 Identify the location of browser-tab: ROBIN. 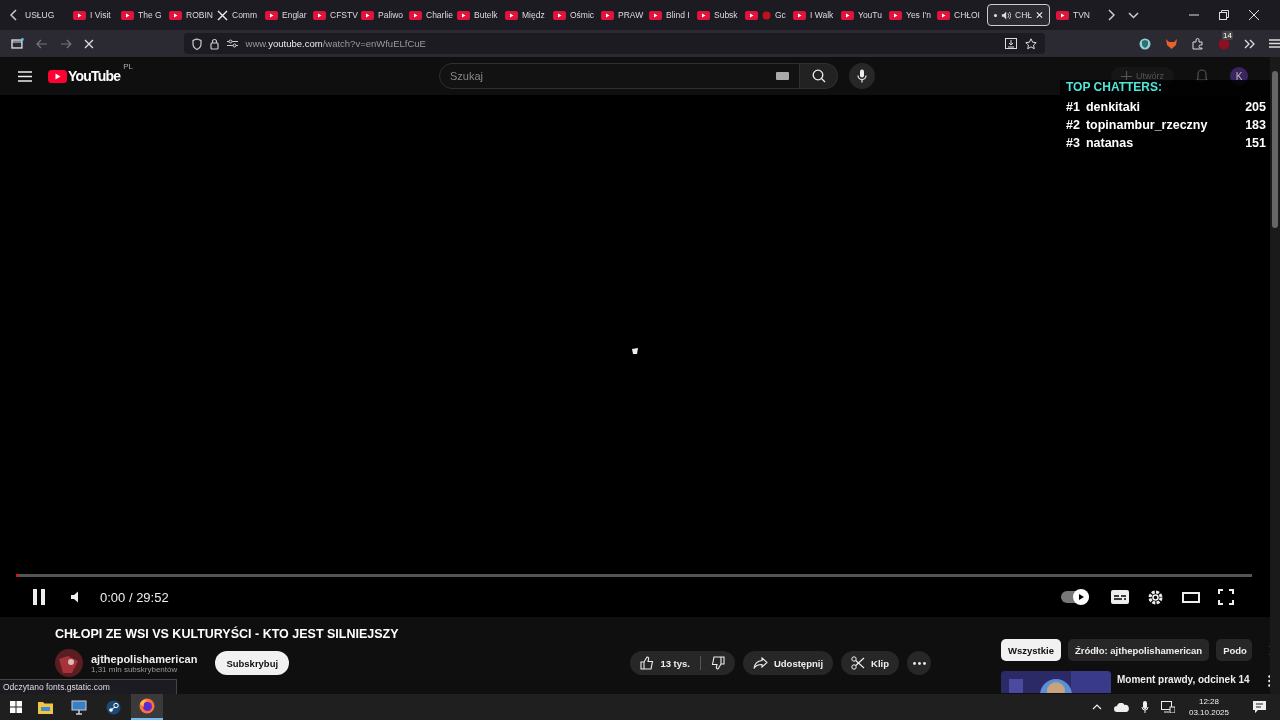
(191, 15).